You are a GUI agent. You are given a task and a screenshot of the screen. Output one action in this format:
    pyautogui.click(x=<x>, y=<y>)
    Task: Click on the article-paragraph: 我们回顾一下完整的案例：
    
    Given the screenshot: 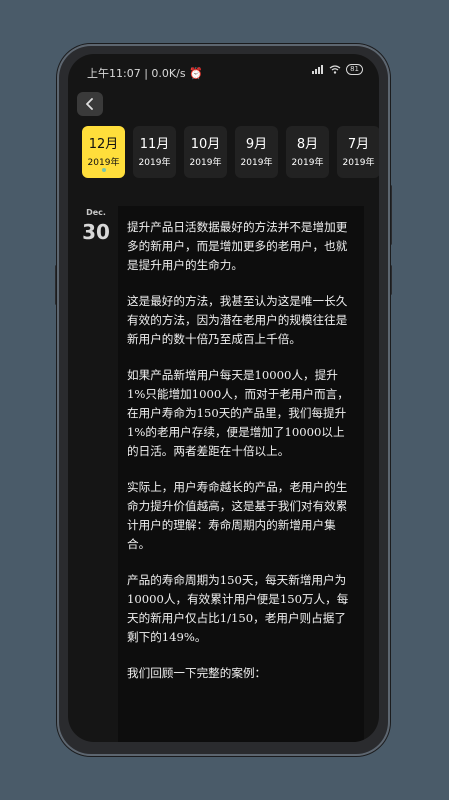 What is the action you would take?
    pyautogui.click(x=197, y=673)
    